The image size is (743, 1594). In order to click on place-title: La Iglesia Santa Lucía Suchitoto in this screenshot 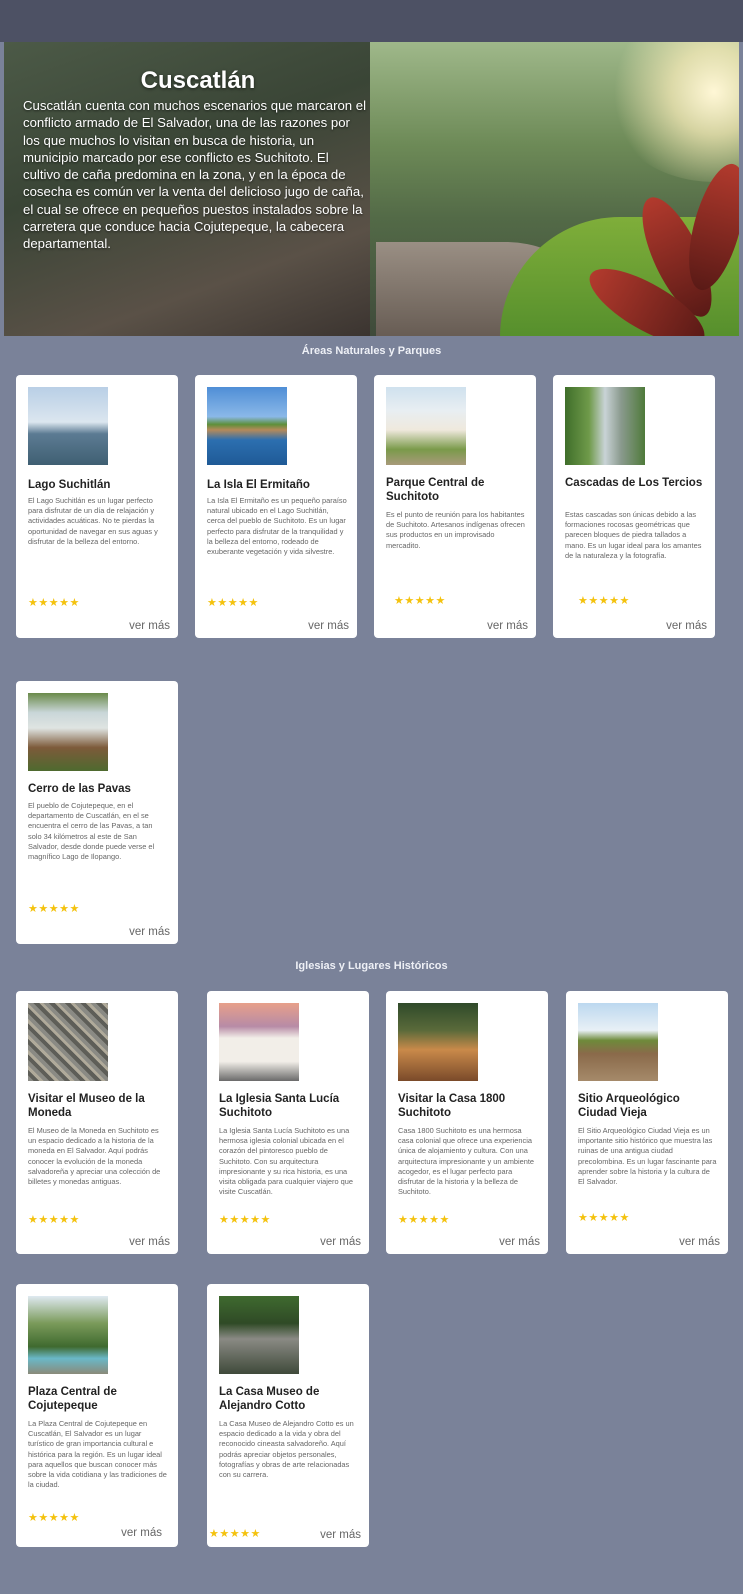, I will do `click(279, 1106)`.